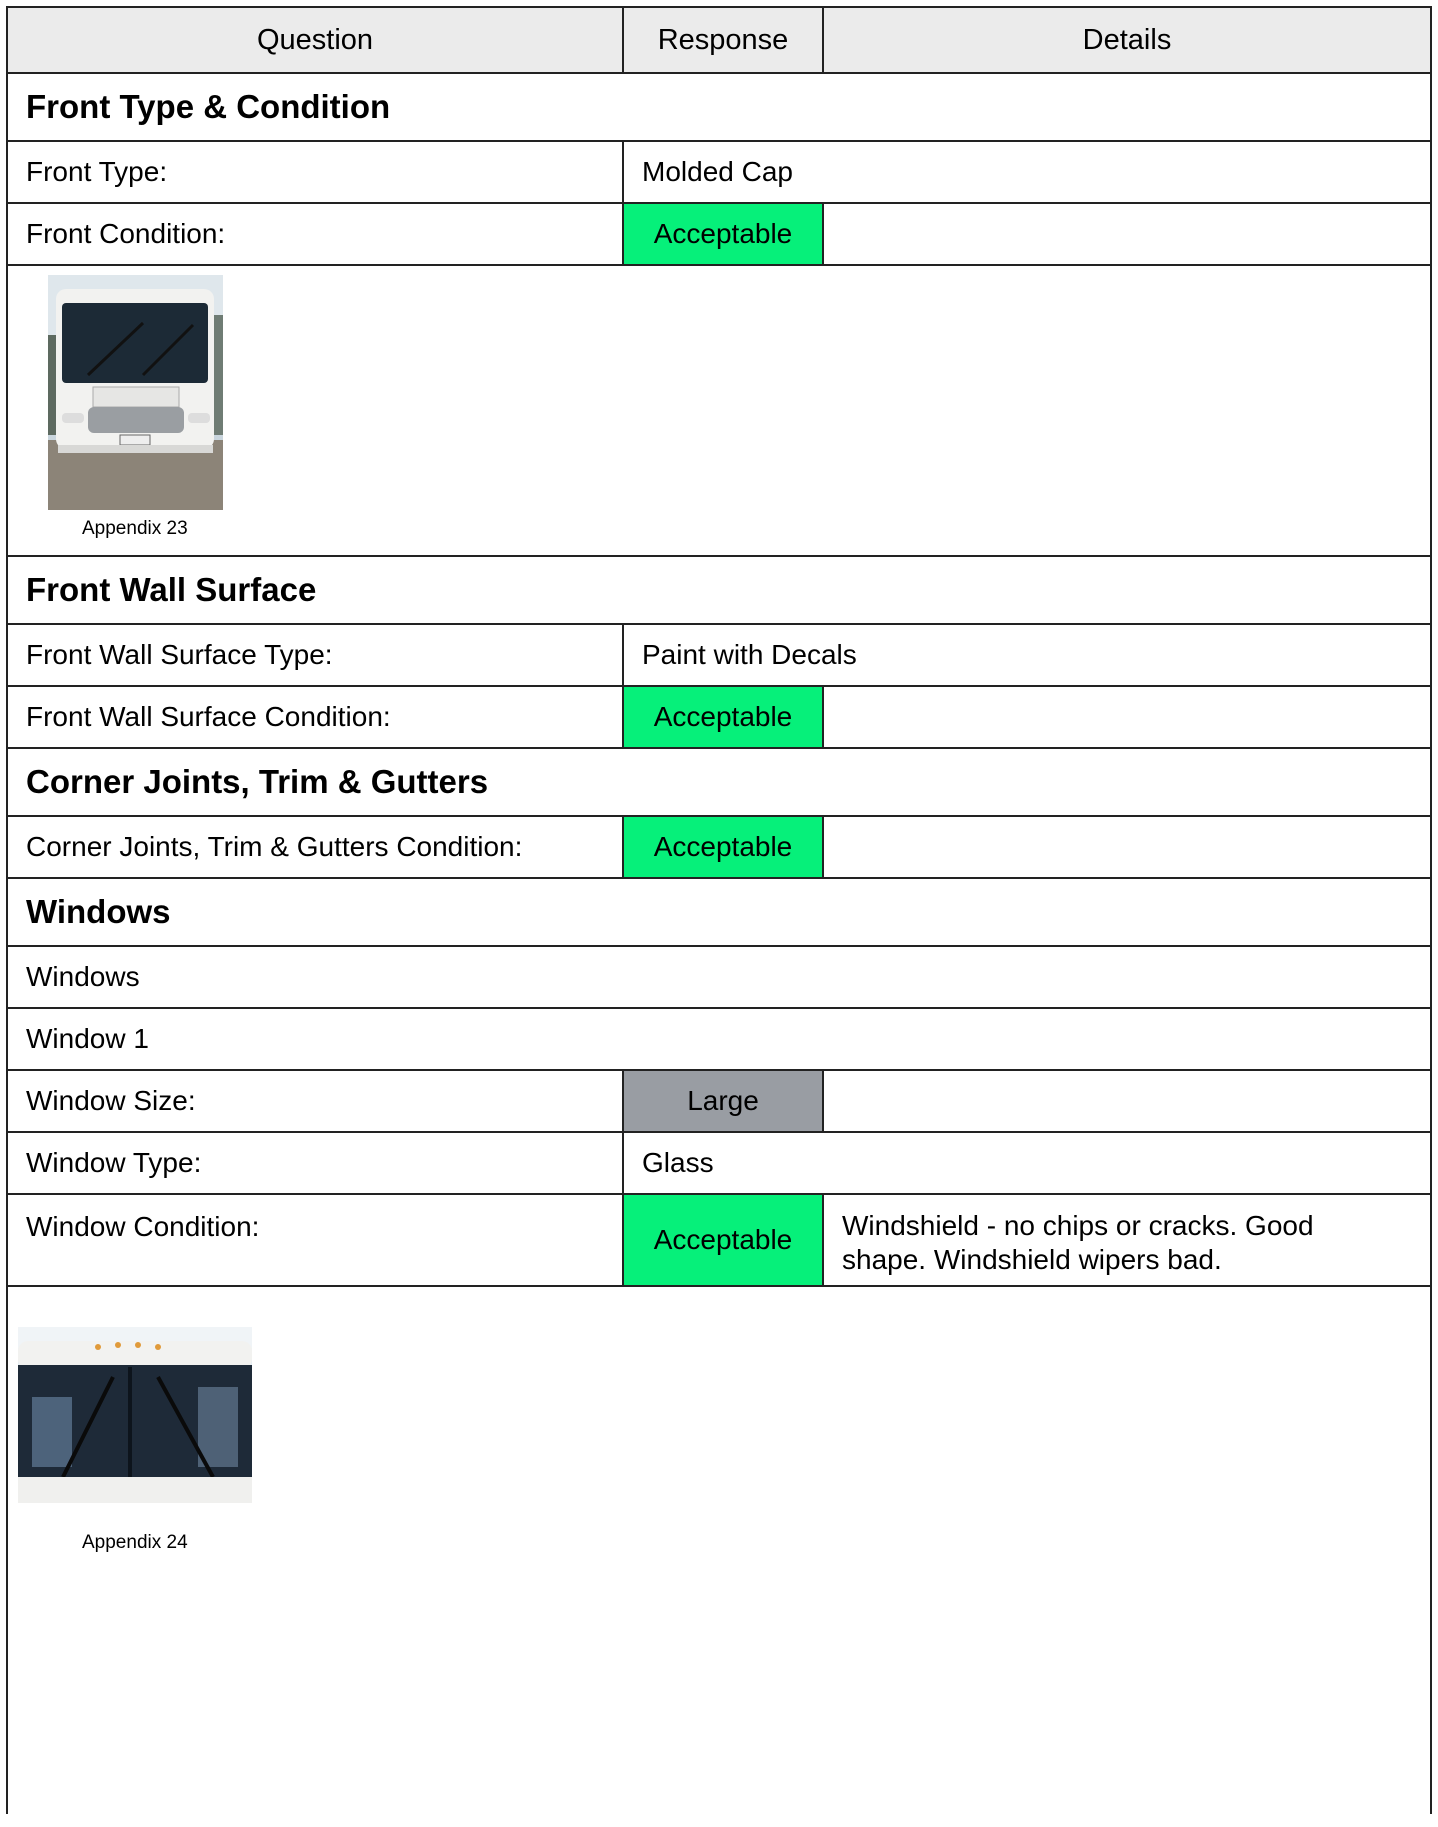 The height and width of the screenshot is (1827, 1438). What do you see at coordinates (722, 234) in the screenshot?
I see `status-badge-front-condition: Acceptable` at bounding box center [722, 234].